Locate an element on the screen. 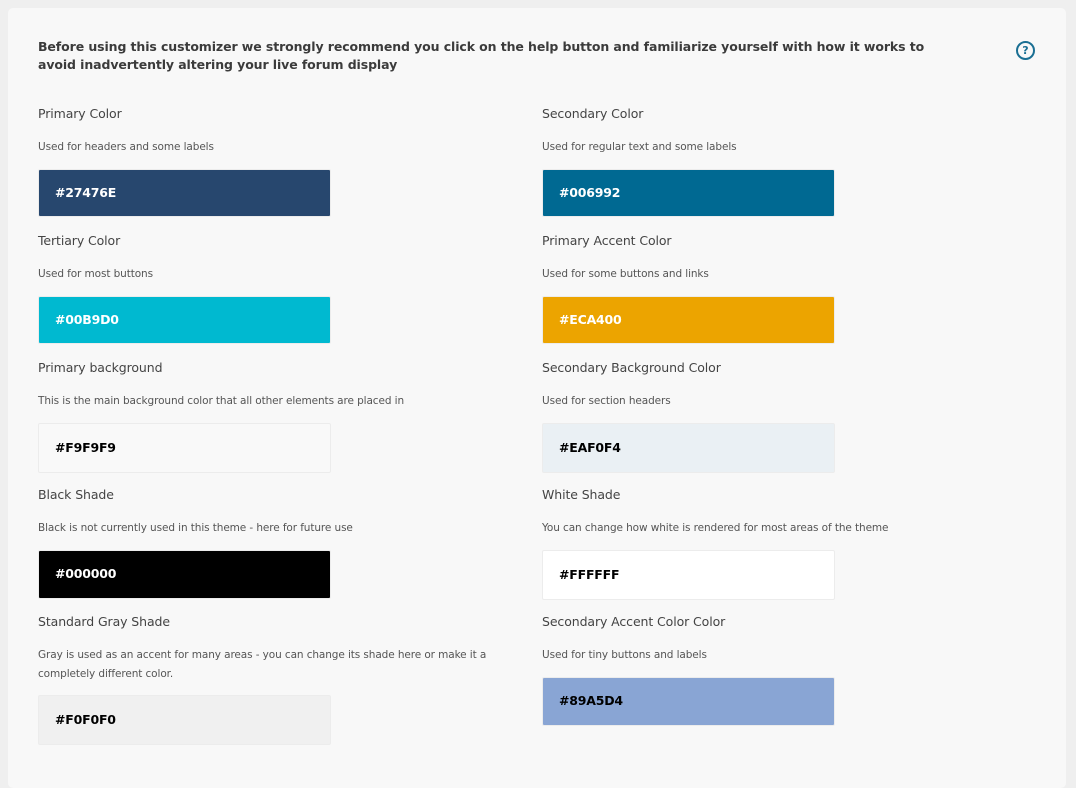  color-hex-value: #ECA400 is located at coordinates (590, 319).